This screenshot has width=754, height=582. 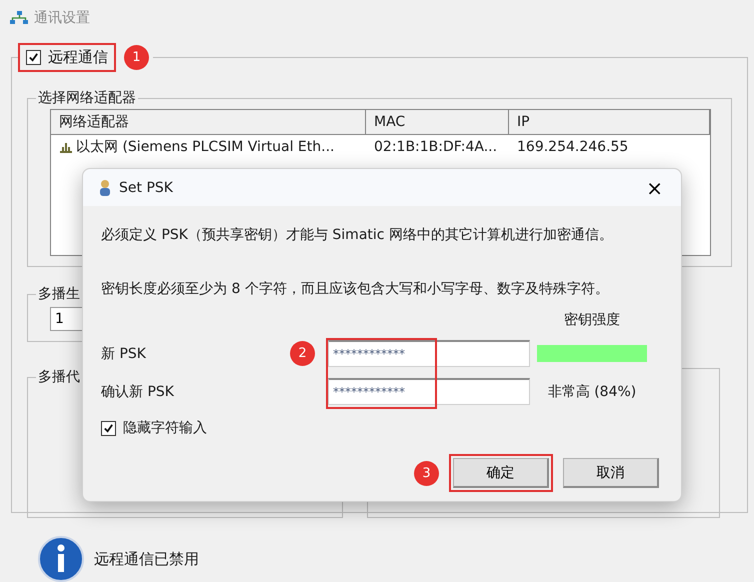 What do you see at coordinates (208, 122) in the screenshot?
I see `column-header: 网络适配器` at bounding box center [208, 122].